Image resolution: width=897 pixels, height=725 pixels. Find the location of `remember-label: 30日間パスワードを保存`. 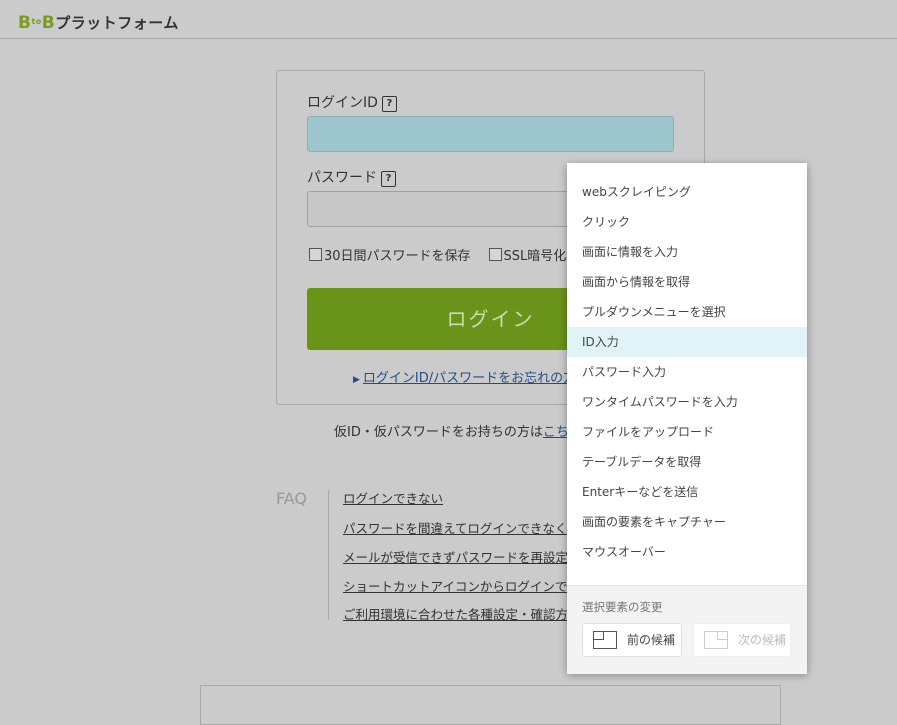

remember-label: 30日間パスワードを保存 is located at coordinates (397, 256).